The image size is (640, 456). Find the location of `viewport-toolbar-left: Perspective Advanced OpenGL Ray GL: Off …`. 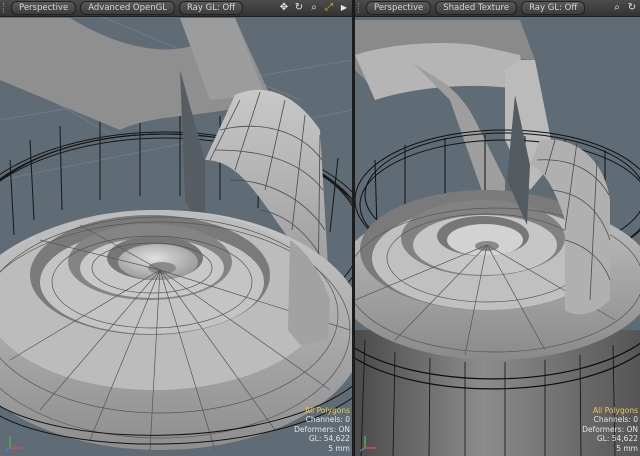

viewport-toolbar-left: Perspective Advanced OpenGL Ray GL: Off … is located at coordinates (176, 8).